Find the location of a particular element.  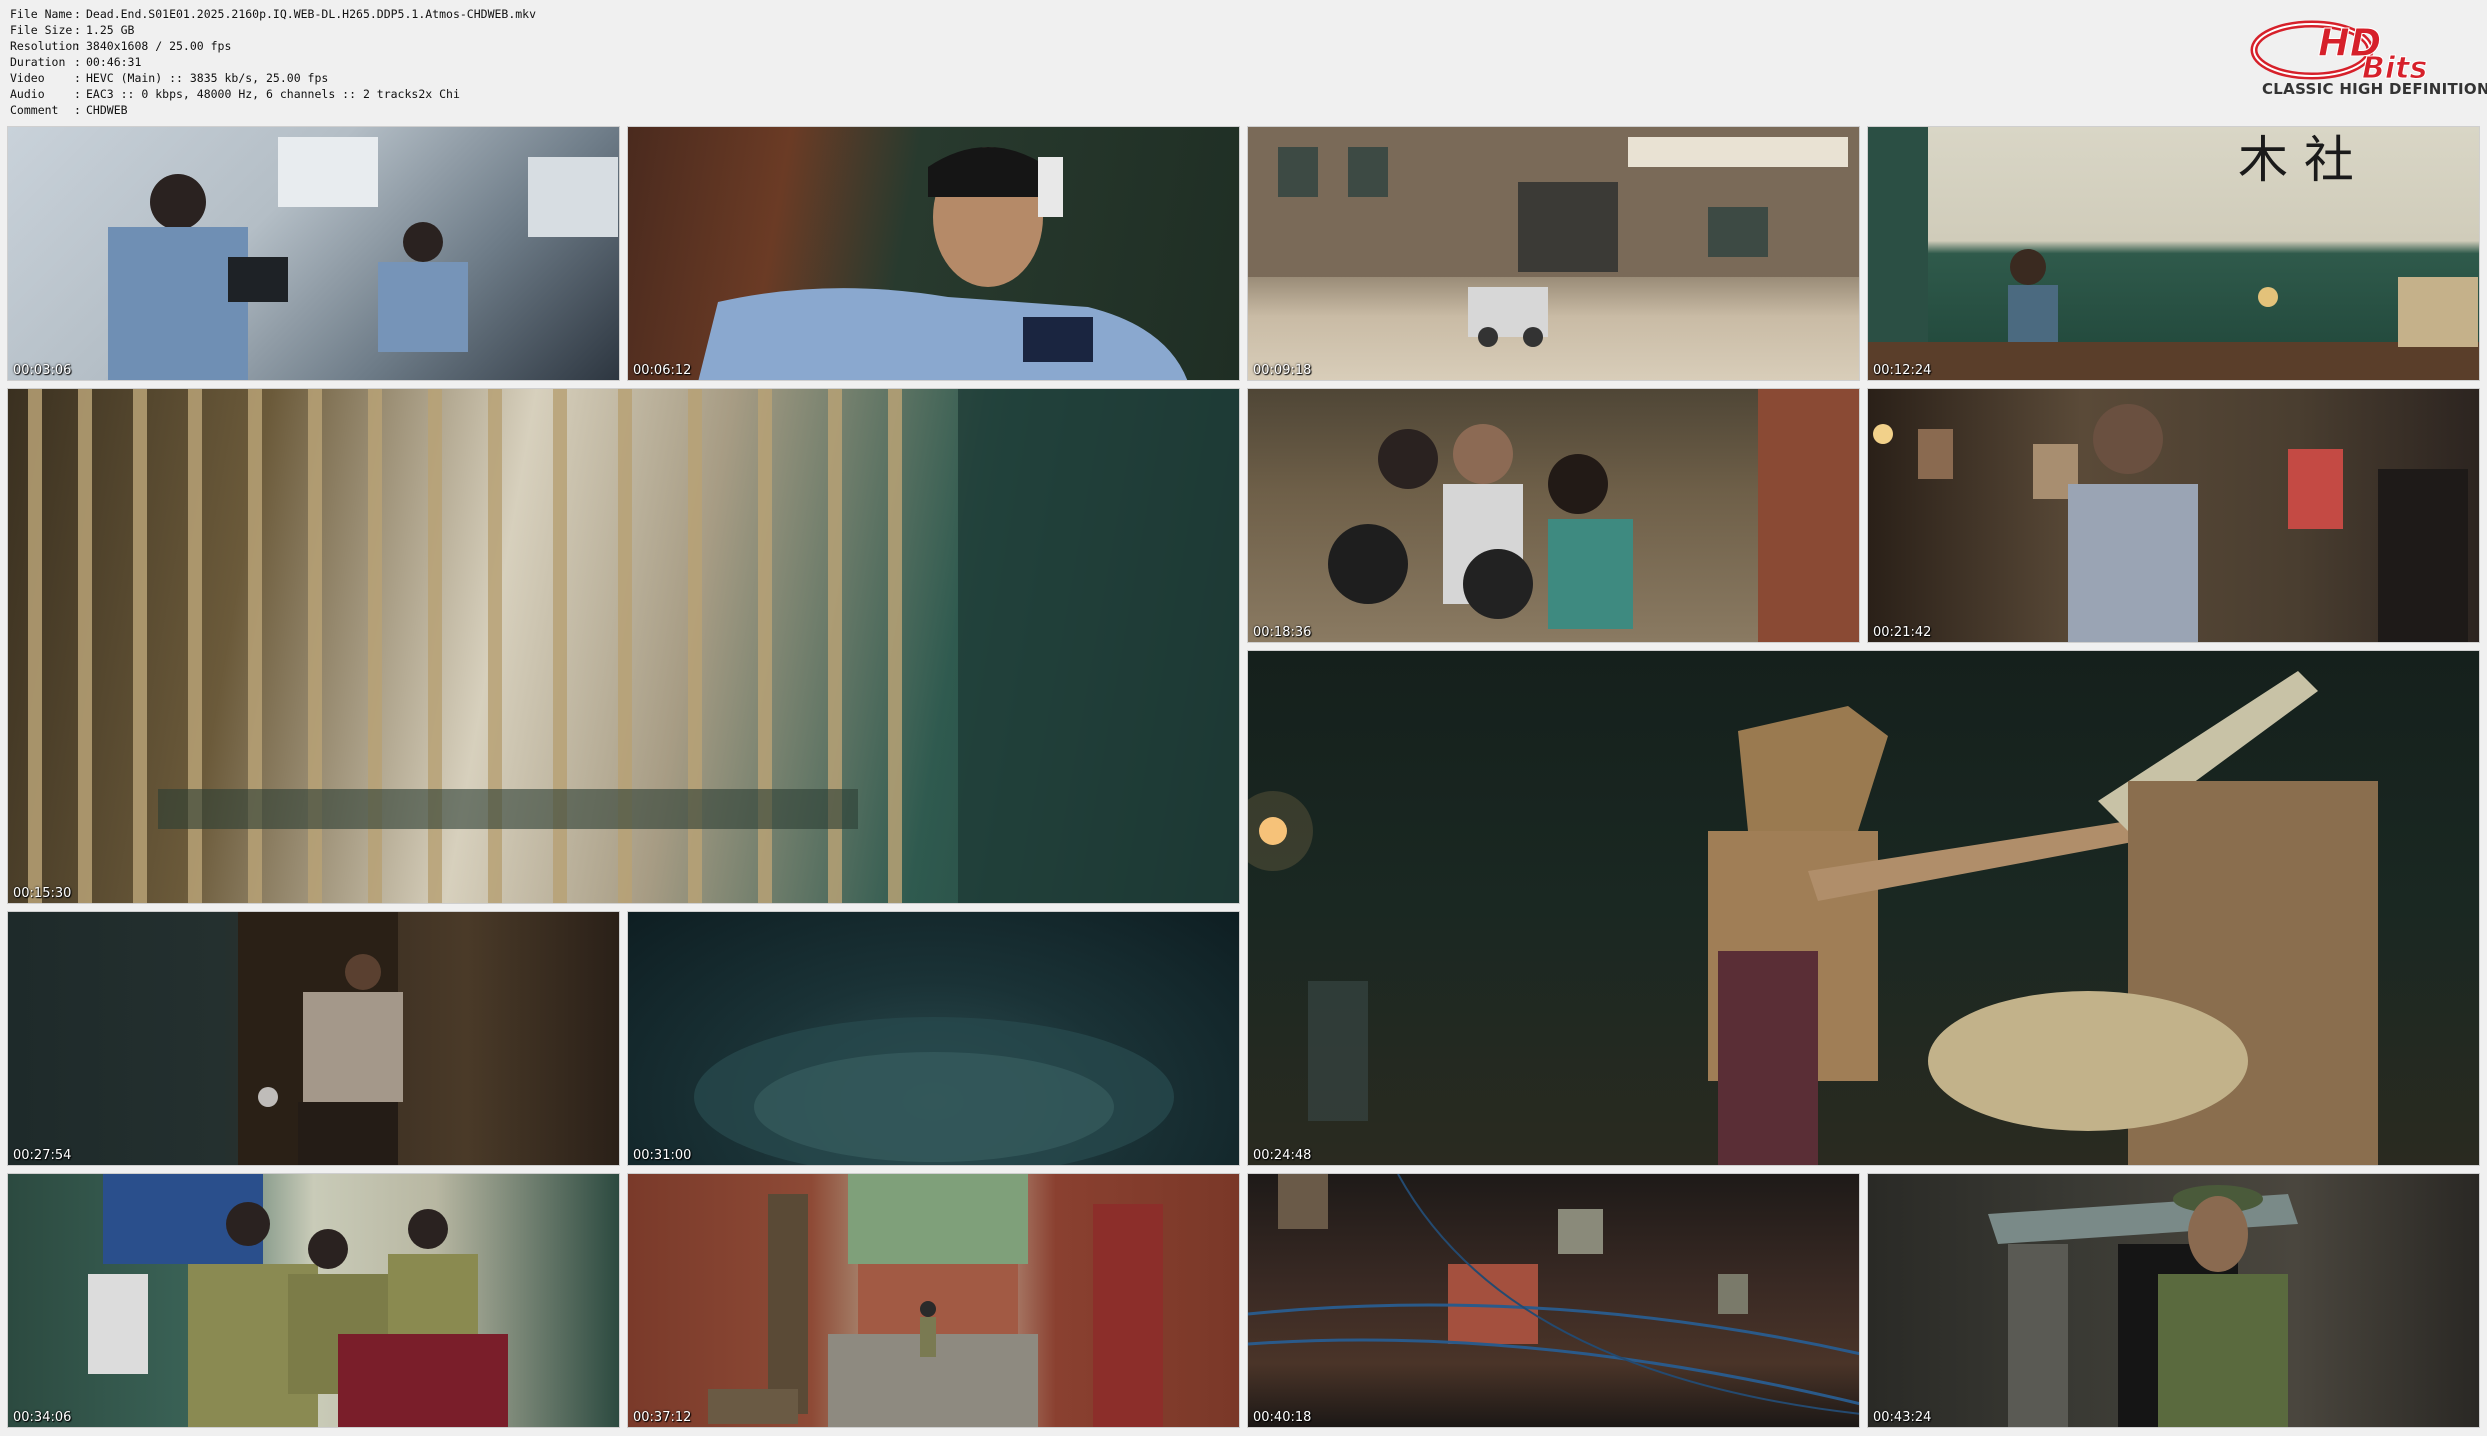

info-key: File Name is located at coordinates (41, 14).